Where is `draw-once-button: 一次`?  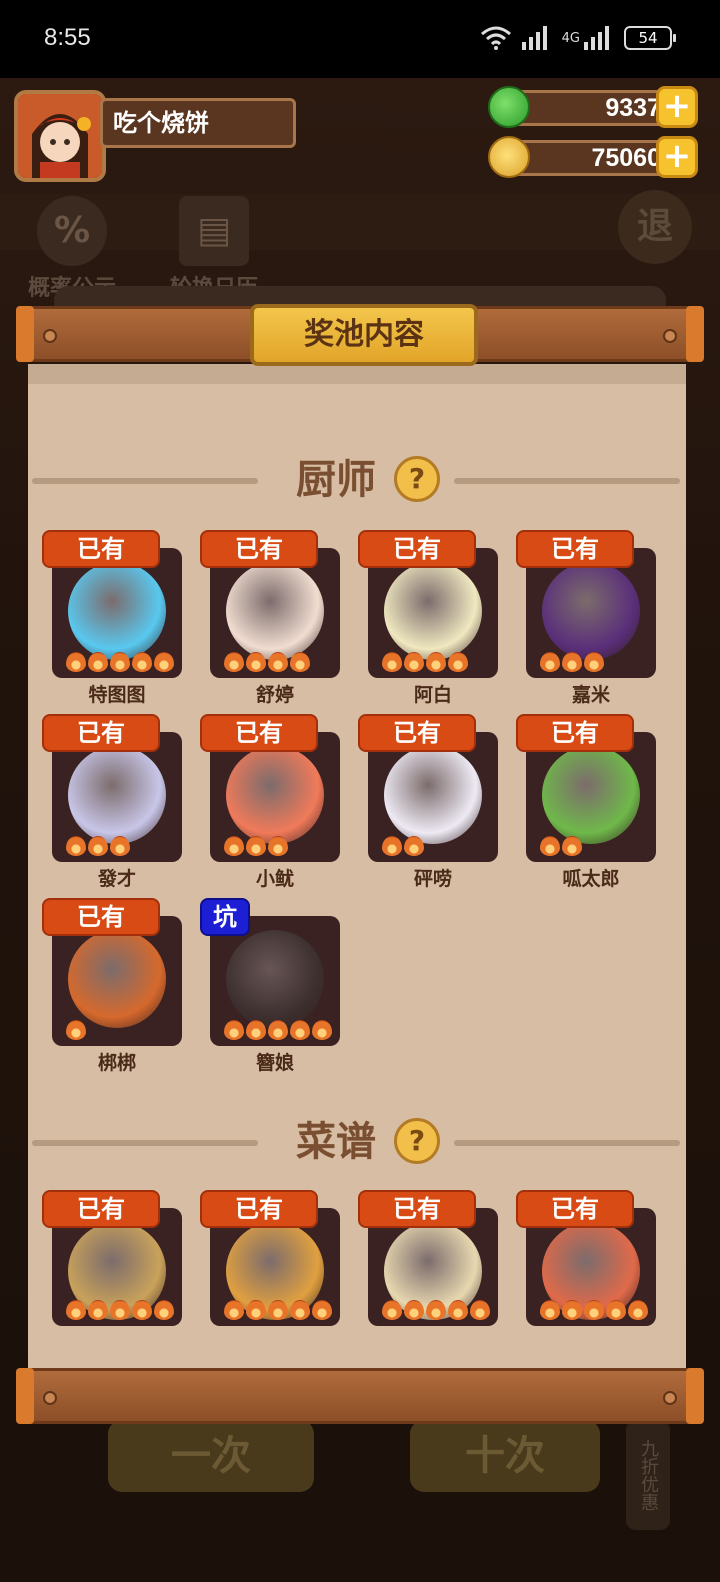 draw-once-button: 一次 is located at coordinates (211, 1456).